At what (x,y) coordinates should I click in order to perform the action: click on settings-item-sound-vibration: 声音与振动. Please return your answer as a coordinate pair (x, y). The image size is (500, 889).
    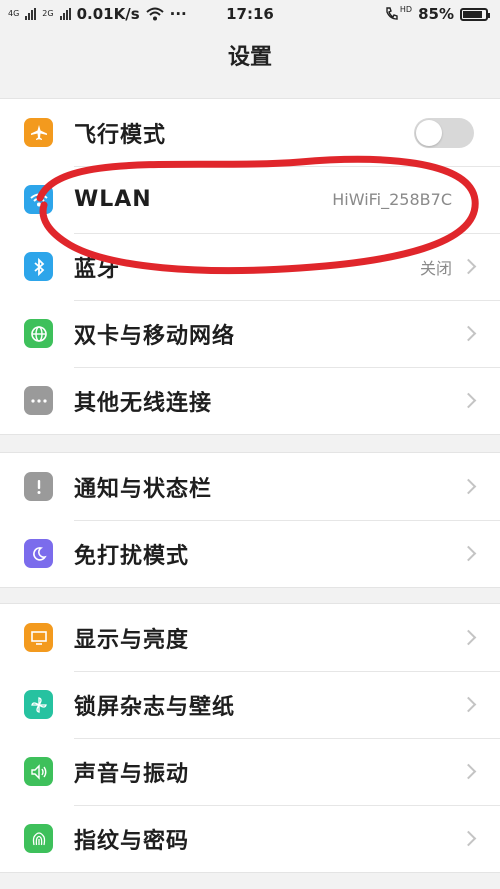
    Looking at the image, I should click on (250, 771).